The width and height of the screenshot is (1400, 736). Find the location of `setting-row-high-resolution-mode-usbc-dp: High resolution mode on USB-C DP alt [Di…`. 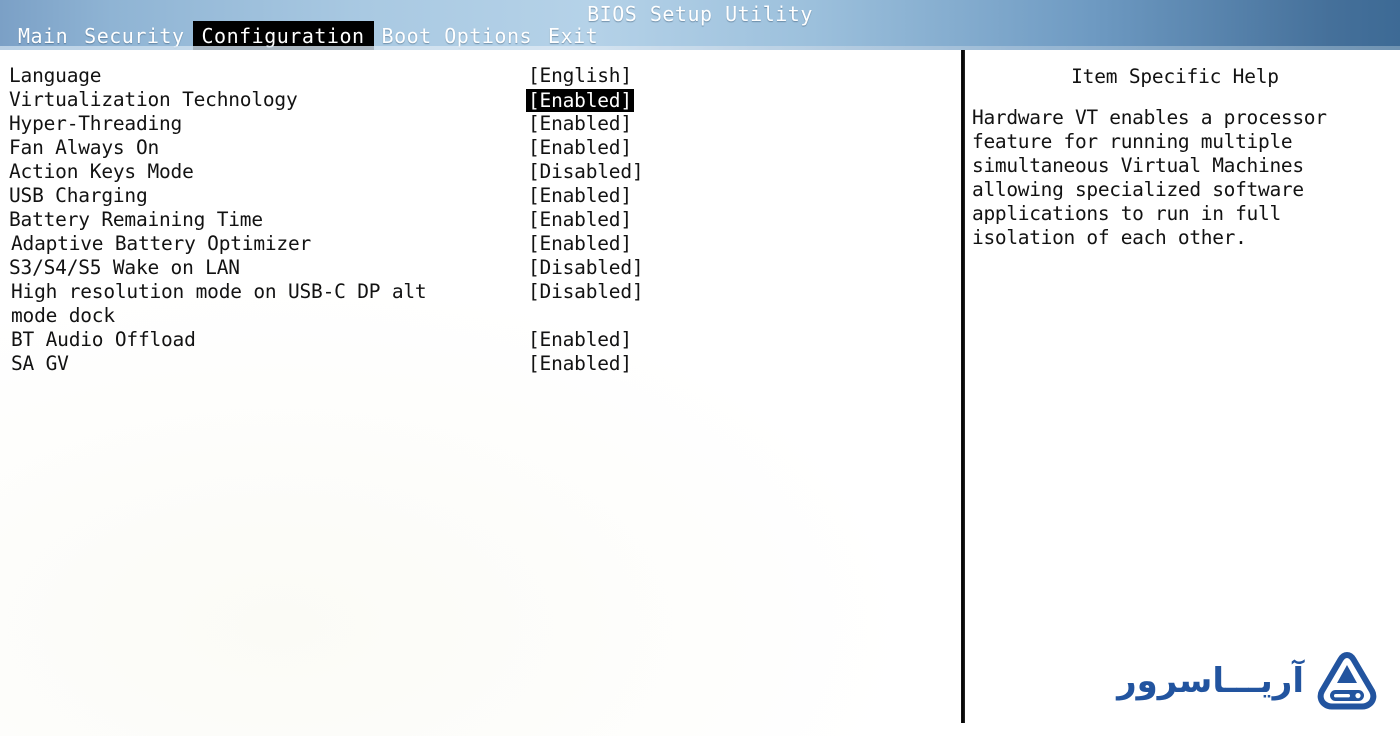

setting-row-high-resolution-mode-usbc-dp: High resolution mode on USB-C DP alt [Di… is located at coordinates (477, 292).